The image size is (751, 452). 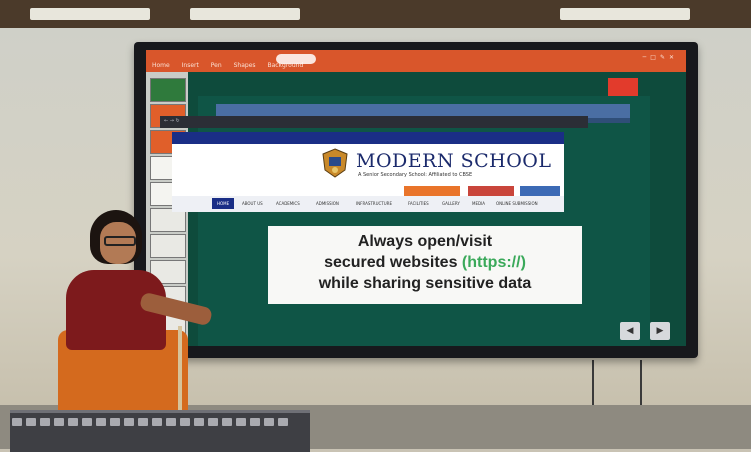 What do you see at coordinates (623, 87) in the screenshot?
I see `record-button` at bounding box center [623, 87].